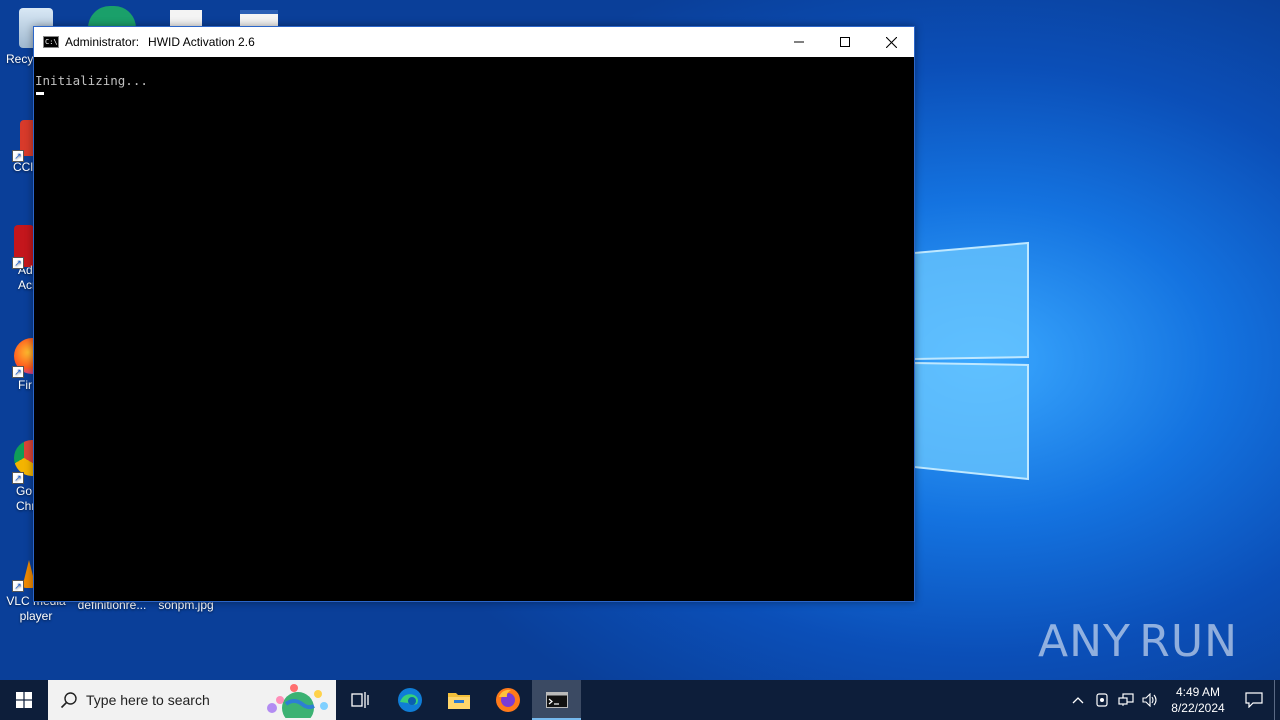 The width and height of the screenshot is (1280, 720). Describe the element at coordinates (1198, 708) in the screenshot. I see `clock-date: 8/22/2024` at that location.